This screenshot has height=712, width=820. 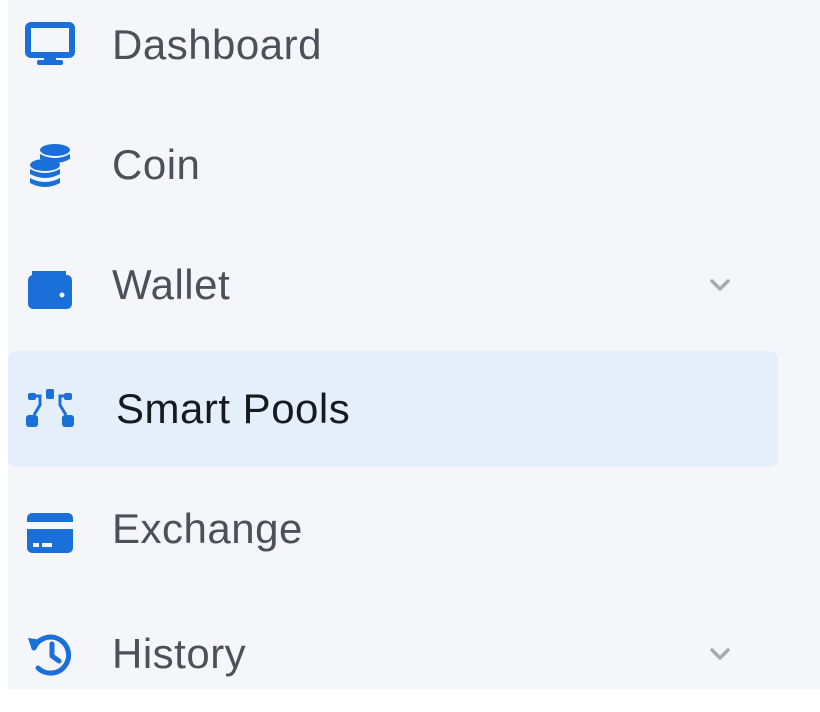 What do you see at coordinates (171, 284) in the screenshot?
I see `sidebar-item-label: Wallet` at bounding box center [171, 284].